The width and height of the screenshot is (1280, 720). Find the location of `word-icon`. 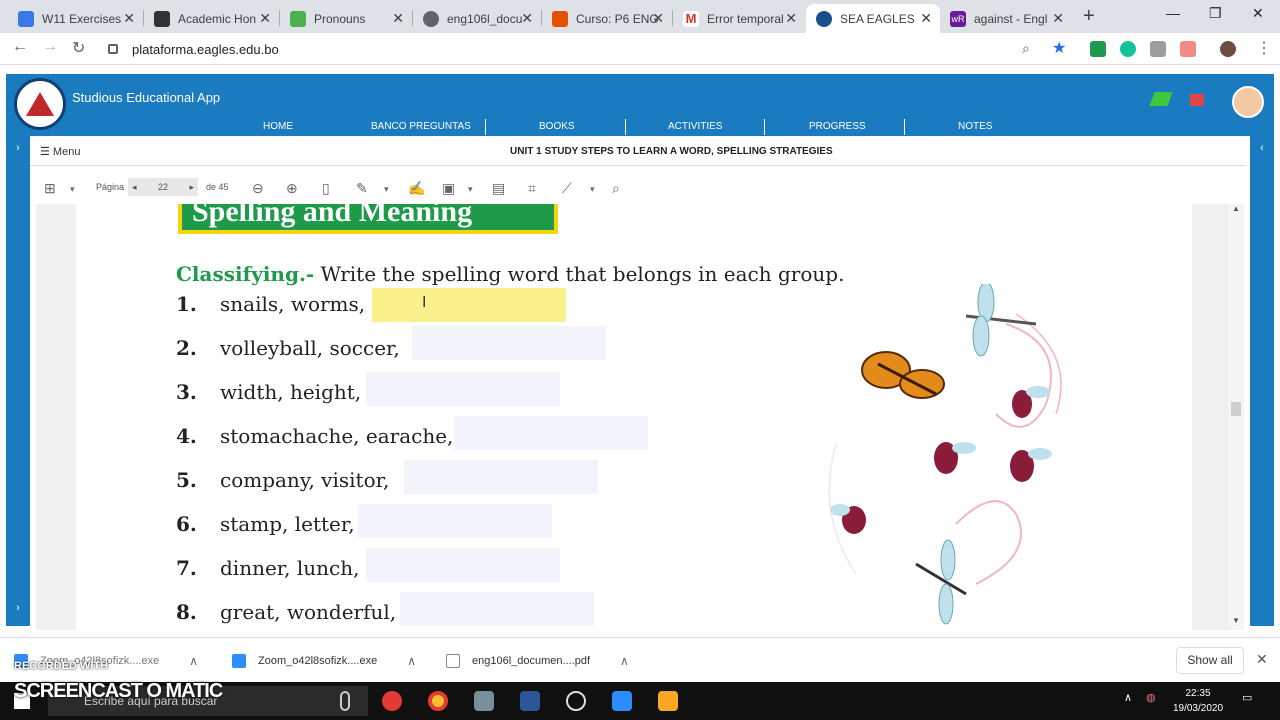

word-icon is located at coordinates (530, 701).